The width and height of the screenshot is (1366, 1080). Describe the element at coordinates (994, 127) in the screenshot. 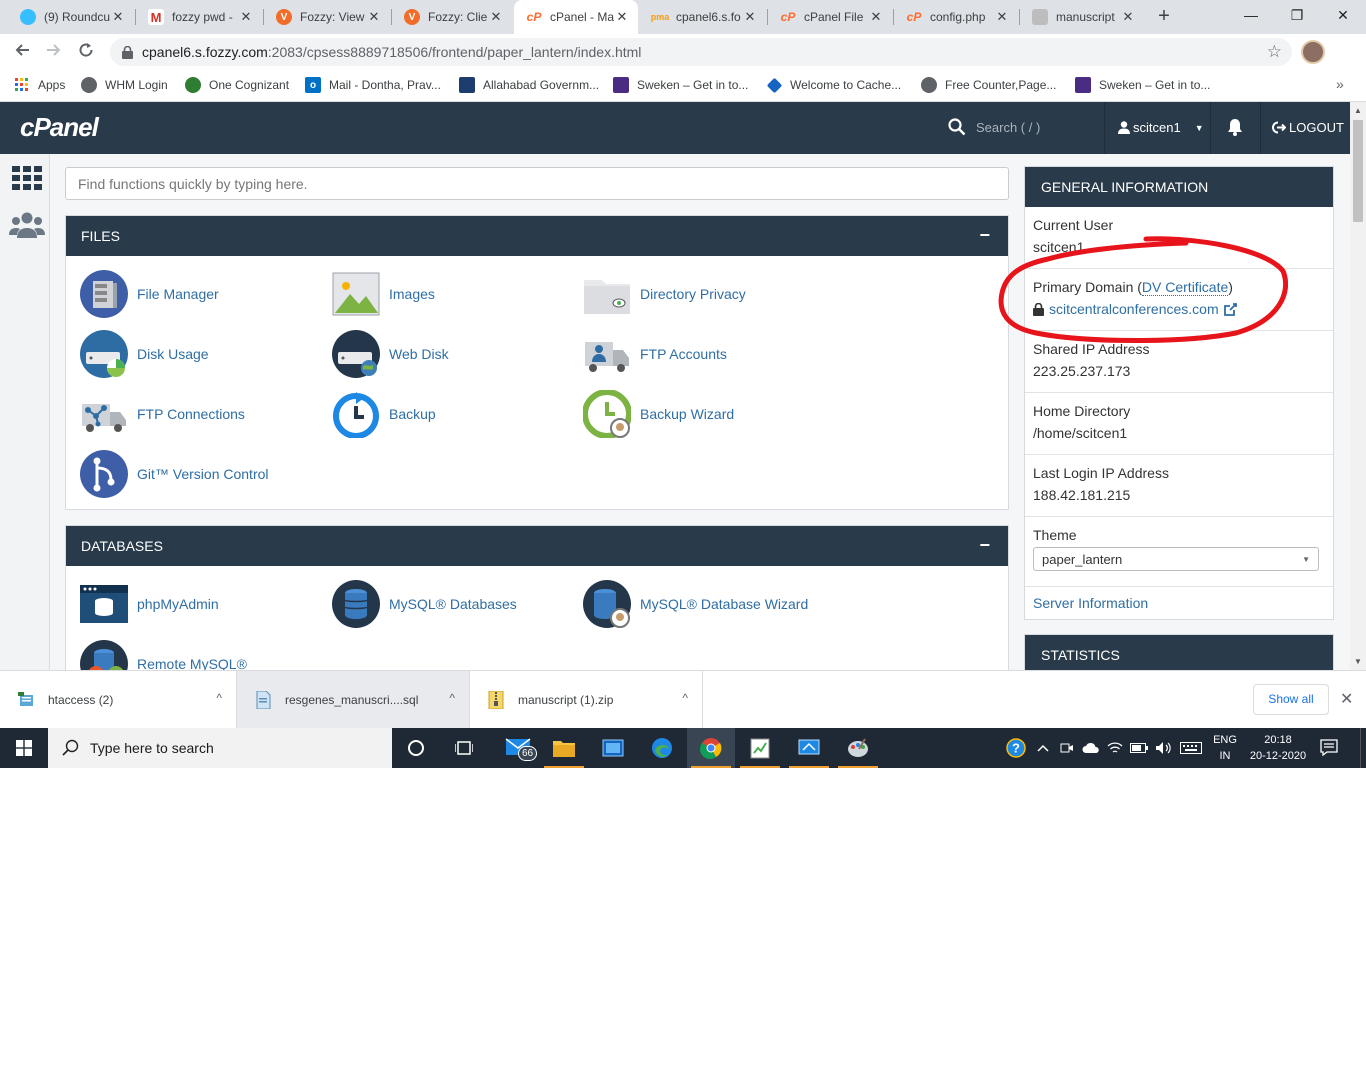

I see `cpanel-search: Search ( / )` at that location.